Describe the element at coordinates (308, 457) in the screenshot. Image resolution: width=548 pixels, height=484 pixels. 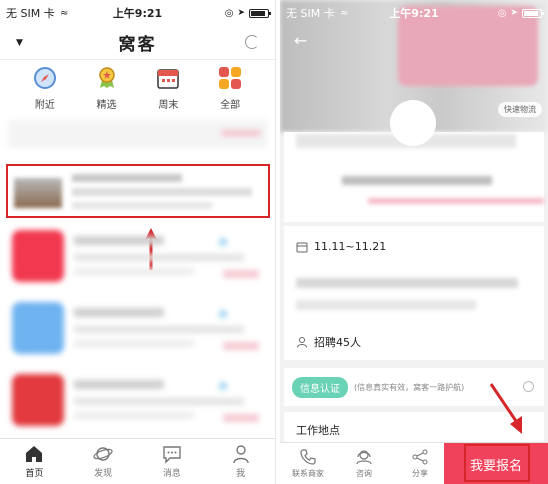
I see `phone-icon` at that location.